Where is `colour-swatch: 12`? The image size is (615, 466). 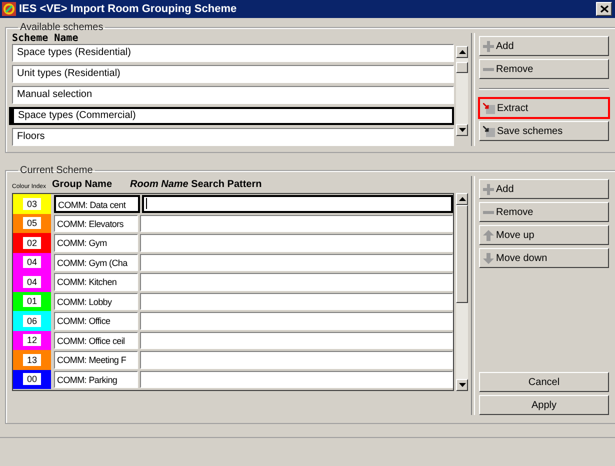
colour-swatch: 12 is located at coordinates (32, 340).